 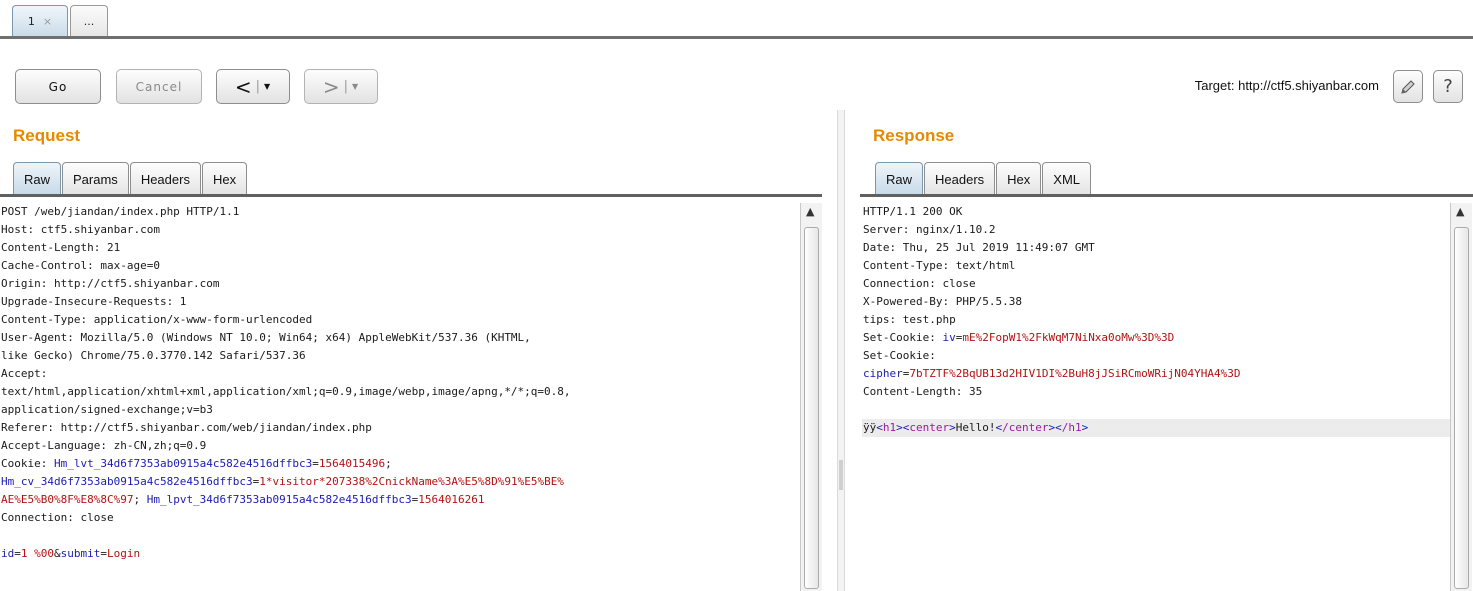 What do you see at coordinates (1068, 337) in the screenshot?
I see `cookie-value: mE%2FopW1%2FkWqM7NiNxa0oMw%3D%3D` at bounding box center [1068, 337].